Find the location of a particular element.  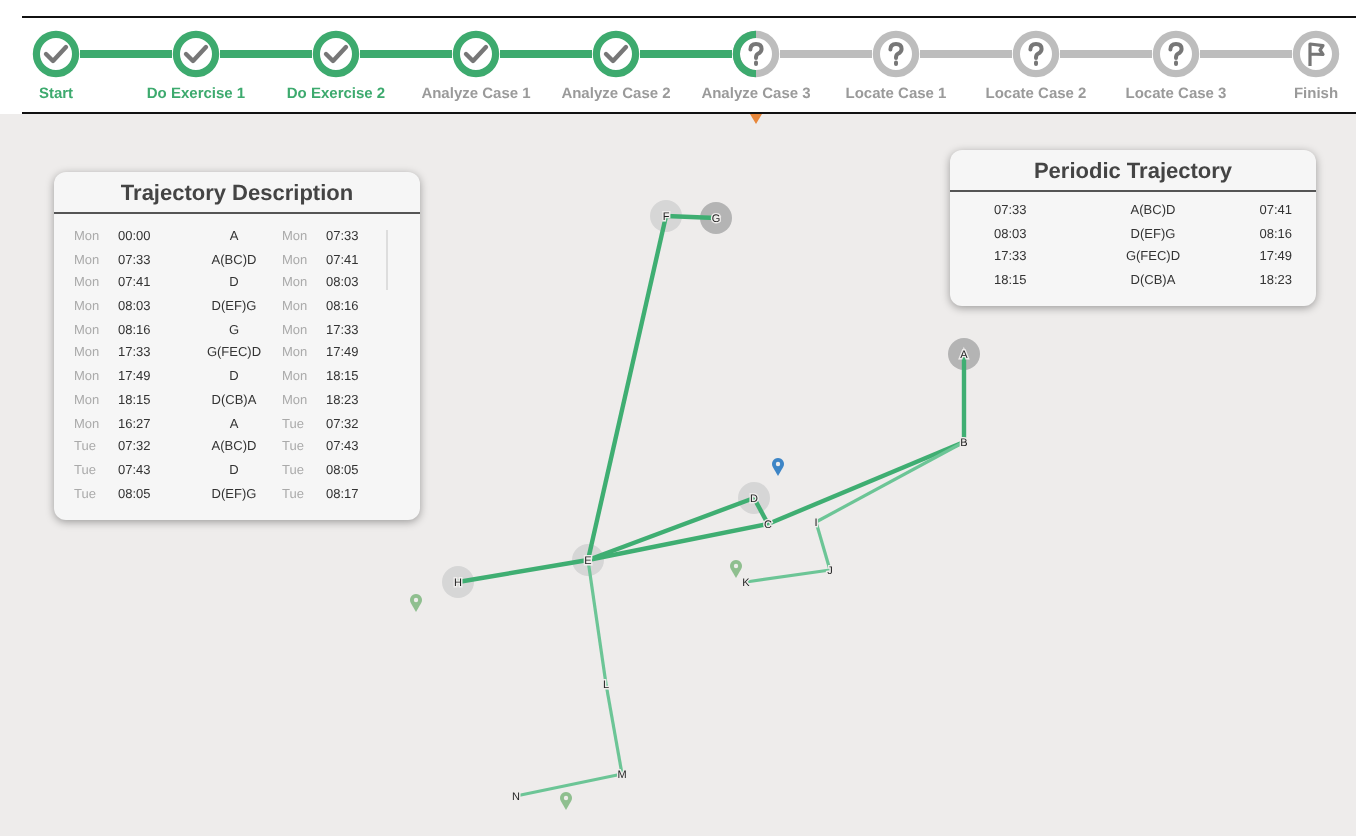

panel-title: Periodic Trajectory is located at coordinates (1133, 171).